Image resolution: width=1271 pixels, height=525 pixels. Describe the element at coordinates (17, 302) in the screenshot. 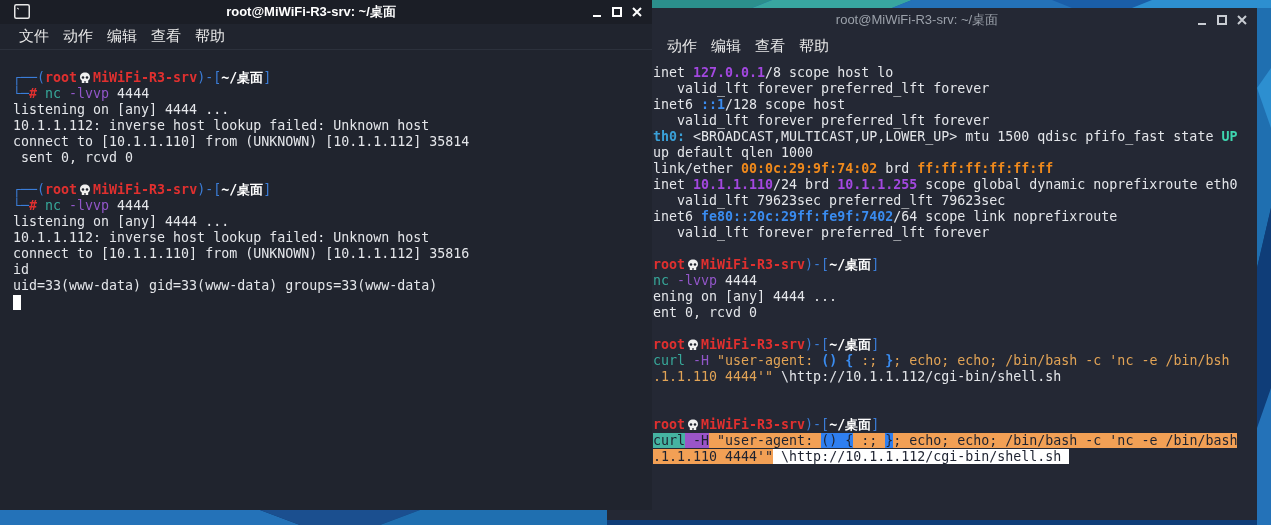

I see `text-cursor` at that location.